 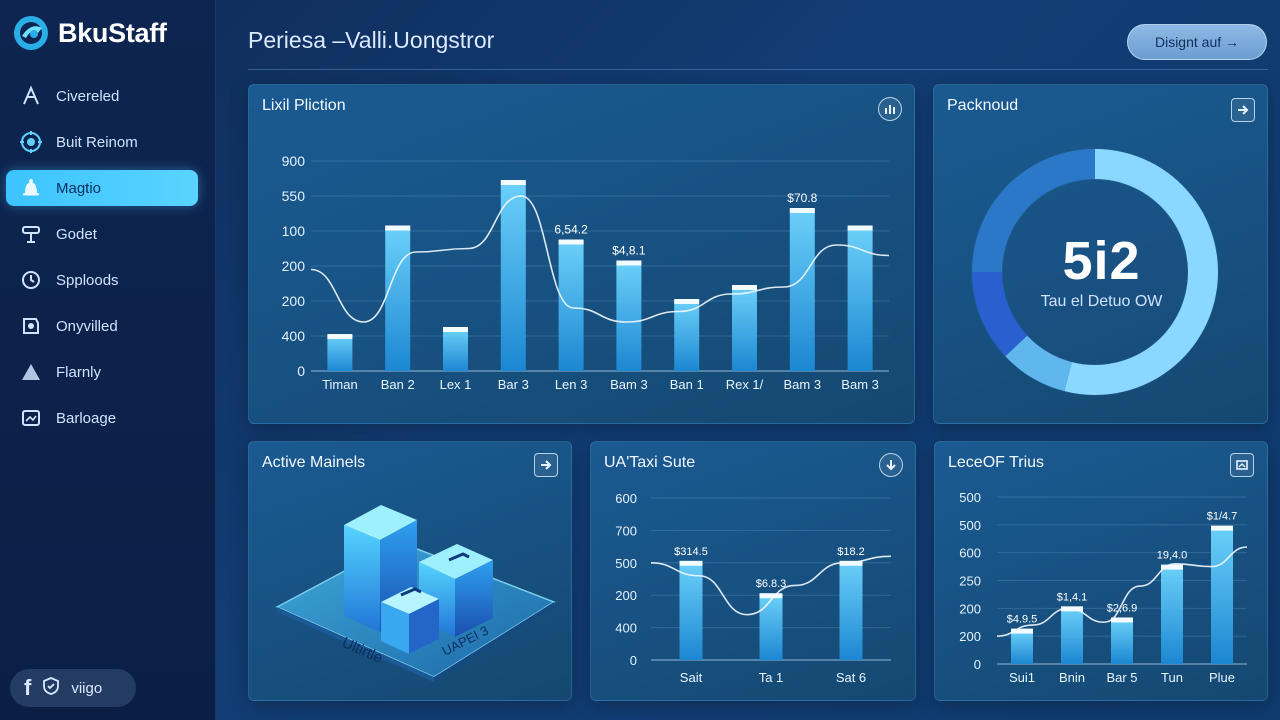 I want to click on target-icon, so click(x=31, y=142).